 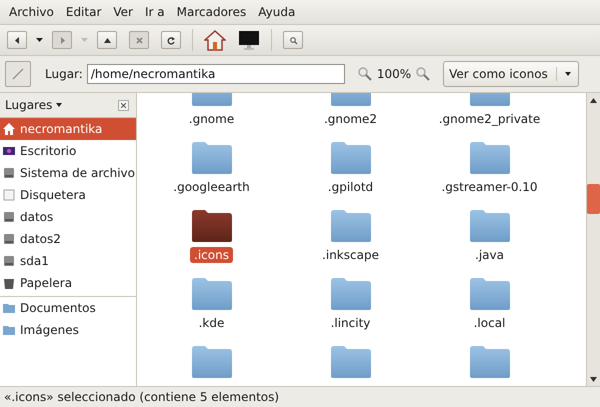 I want to click on file-name: .gnome, so click(x=211, y=119).